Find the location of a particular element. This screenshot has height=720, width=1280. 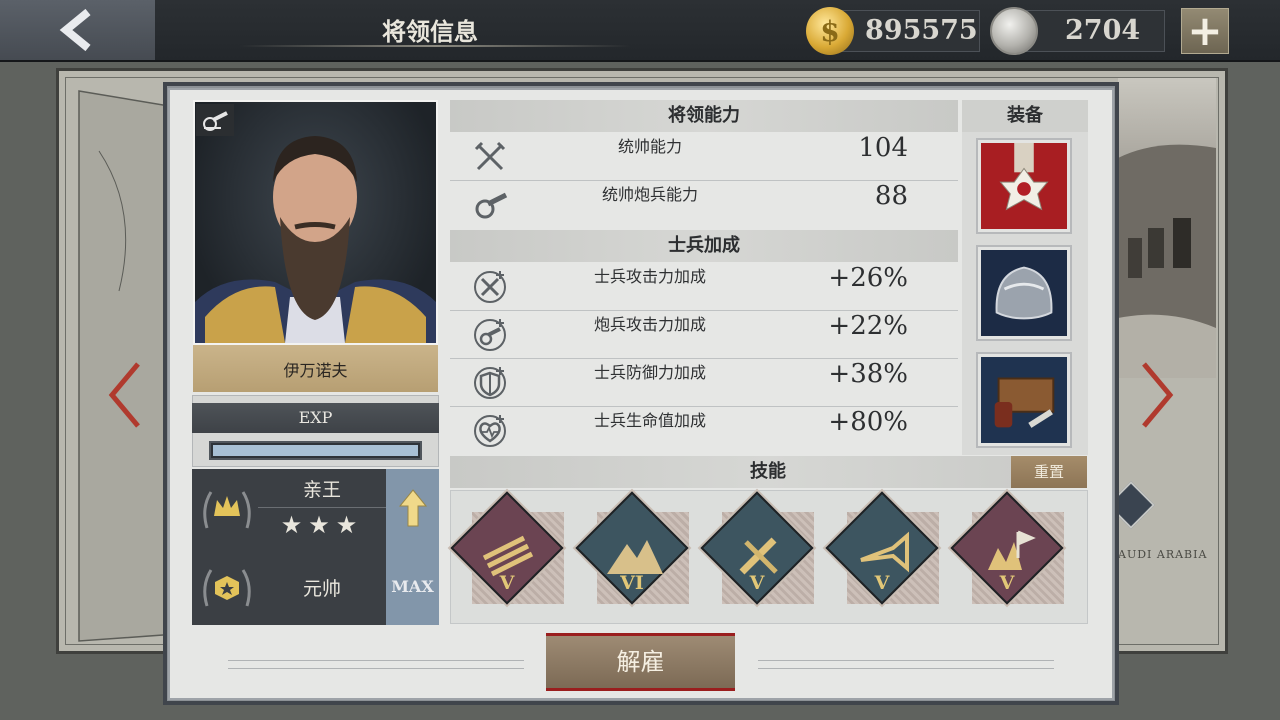

equipment-slot-helmet is located at coordinates (1024, 293).